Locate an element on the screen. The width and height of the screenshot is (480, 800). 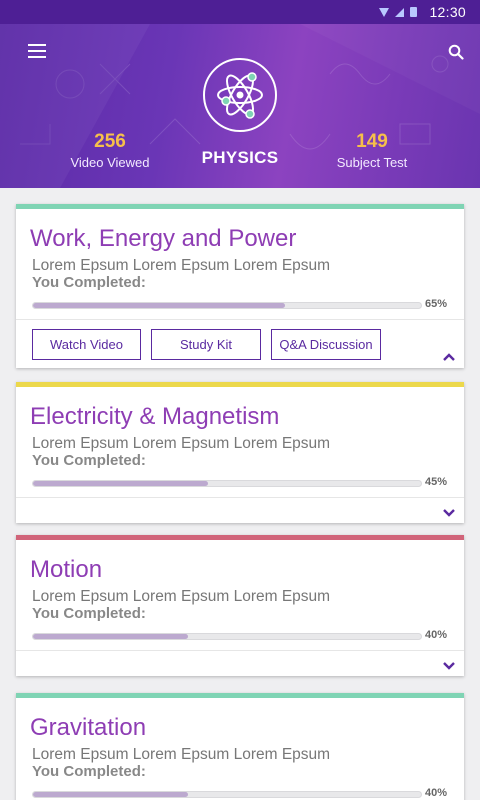
menu-icon is located at coordinates (37, 45).